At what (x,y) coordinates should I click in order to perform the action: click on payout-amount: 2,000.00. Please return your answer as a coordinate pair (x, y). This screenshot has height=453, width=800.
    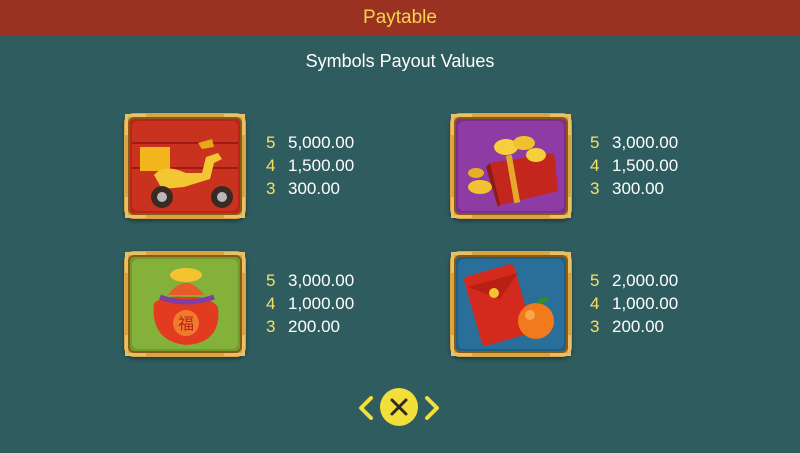
    Looking at the image, I should click on (645, 280).